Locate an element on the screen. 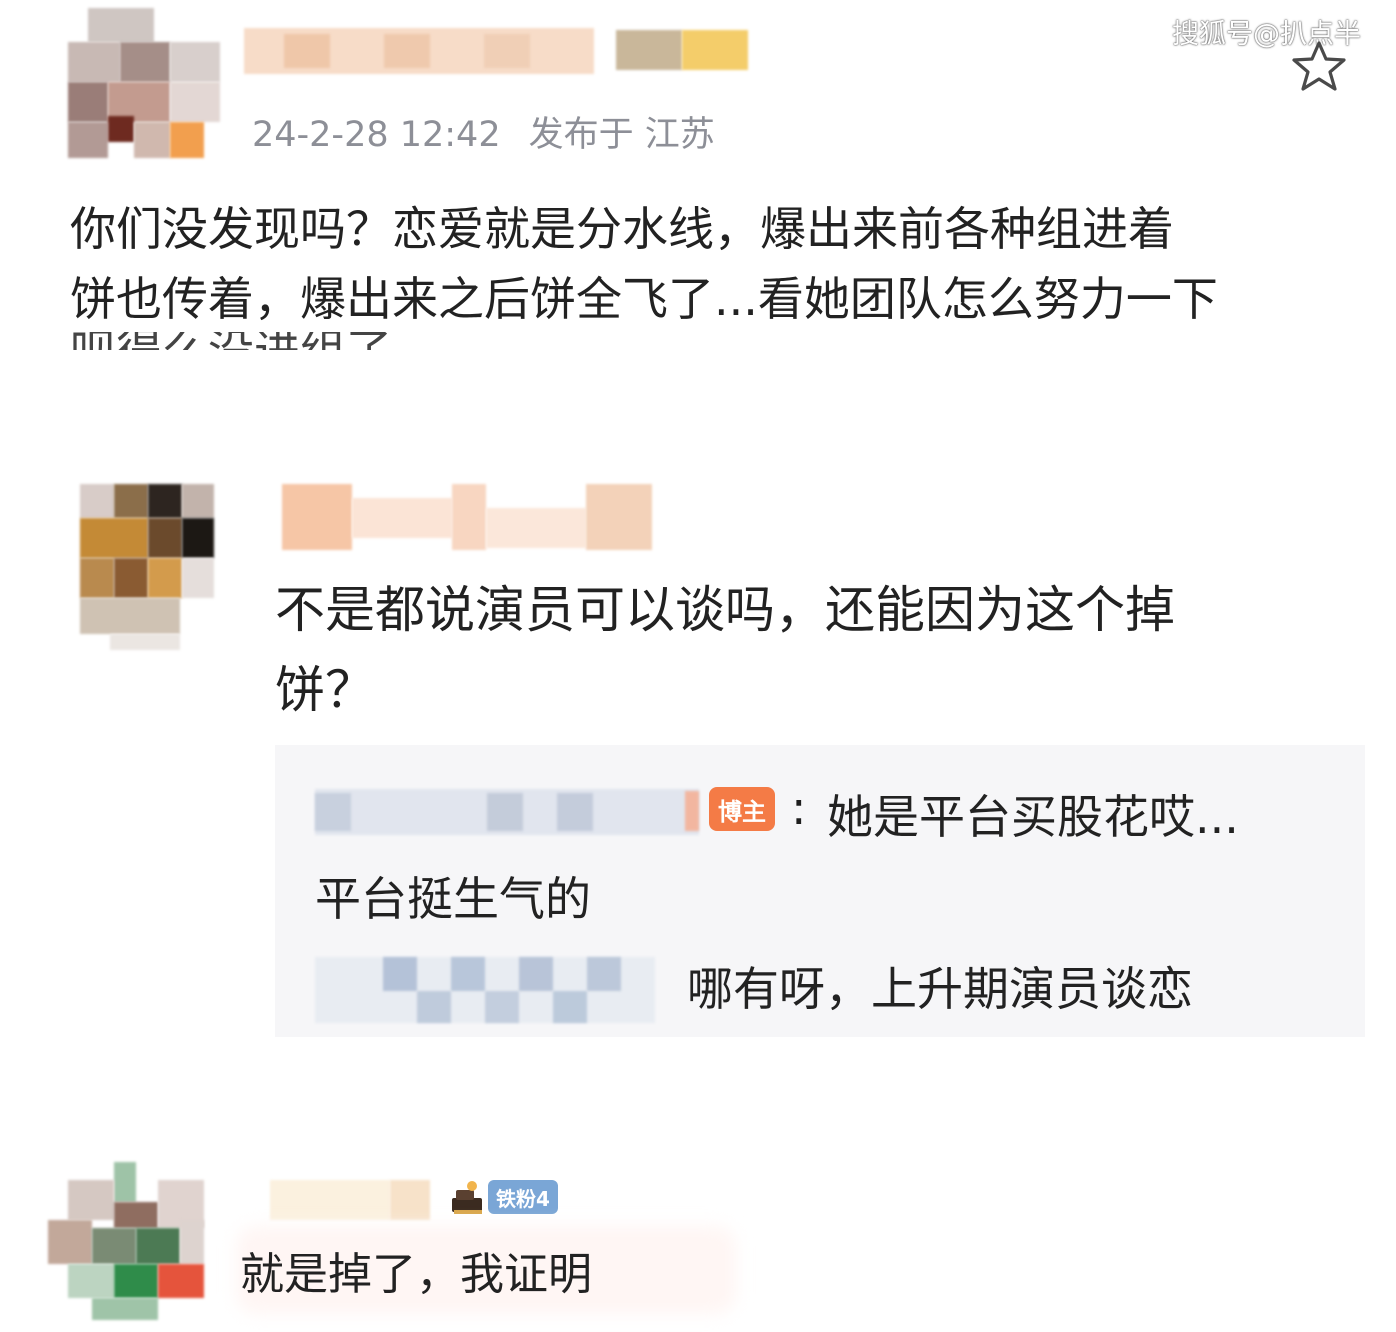  comment-meta: 24-2-28 12:42 发布于 江苏 is located at coordinates (483, 131).